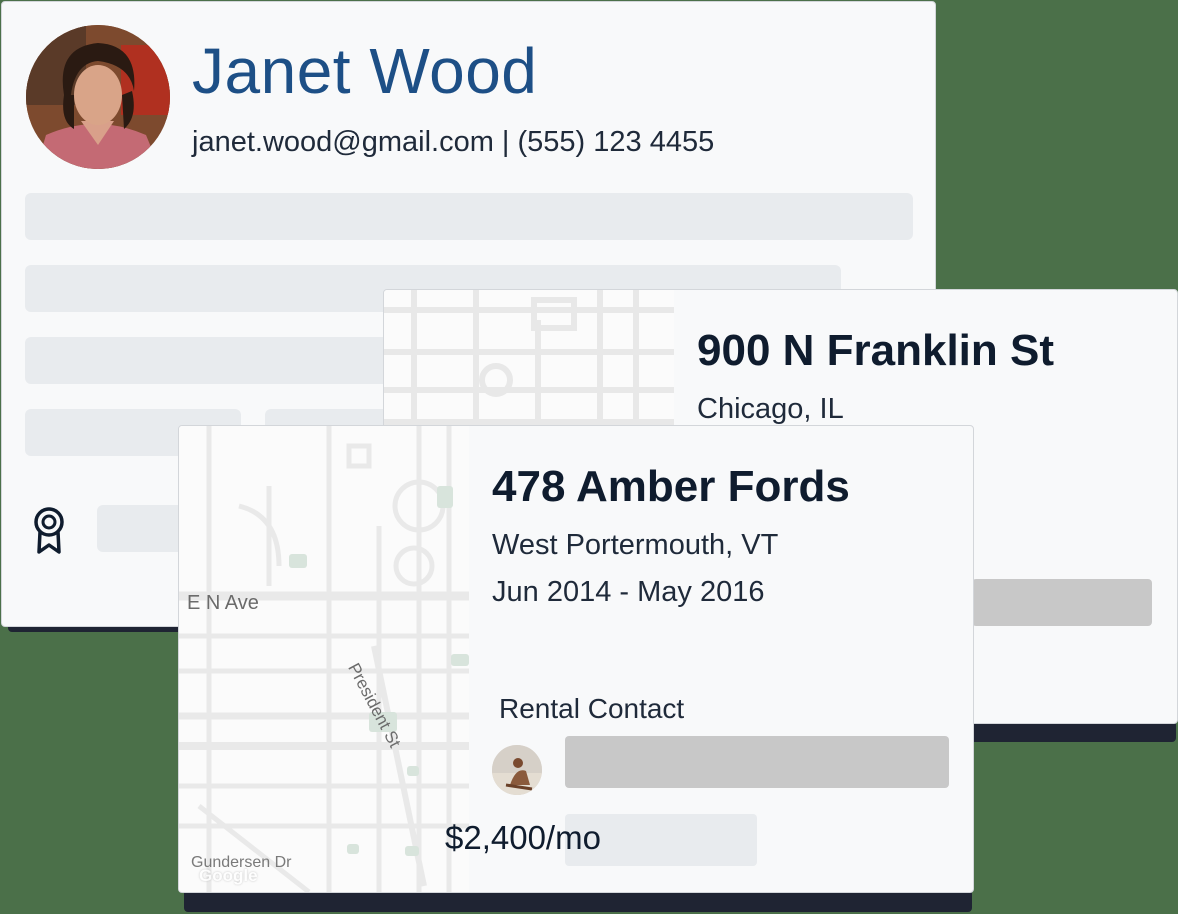 This screenshot has height=914, width=1178. I want to click on back-street: 900 N Franklin St, so click(876, 350).